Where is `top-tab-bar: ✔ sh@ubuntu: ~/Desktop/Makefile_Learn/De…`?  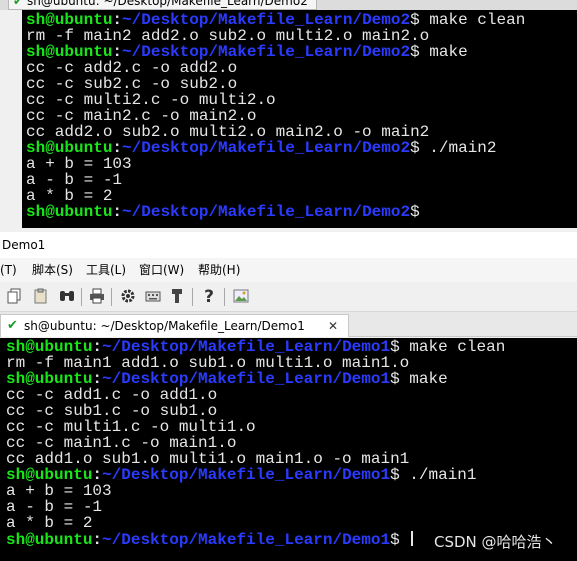 top-tab-bar: ✔ sh@ubuntu: ~/Desktop/Makefile_Learn/De… is located at coordinates (288, 5).